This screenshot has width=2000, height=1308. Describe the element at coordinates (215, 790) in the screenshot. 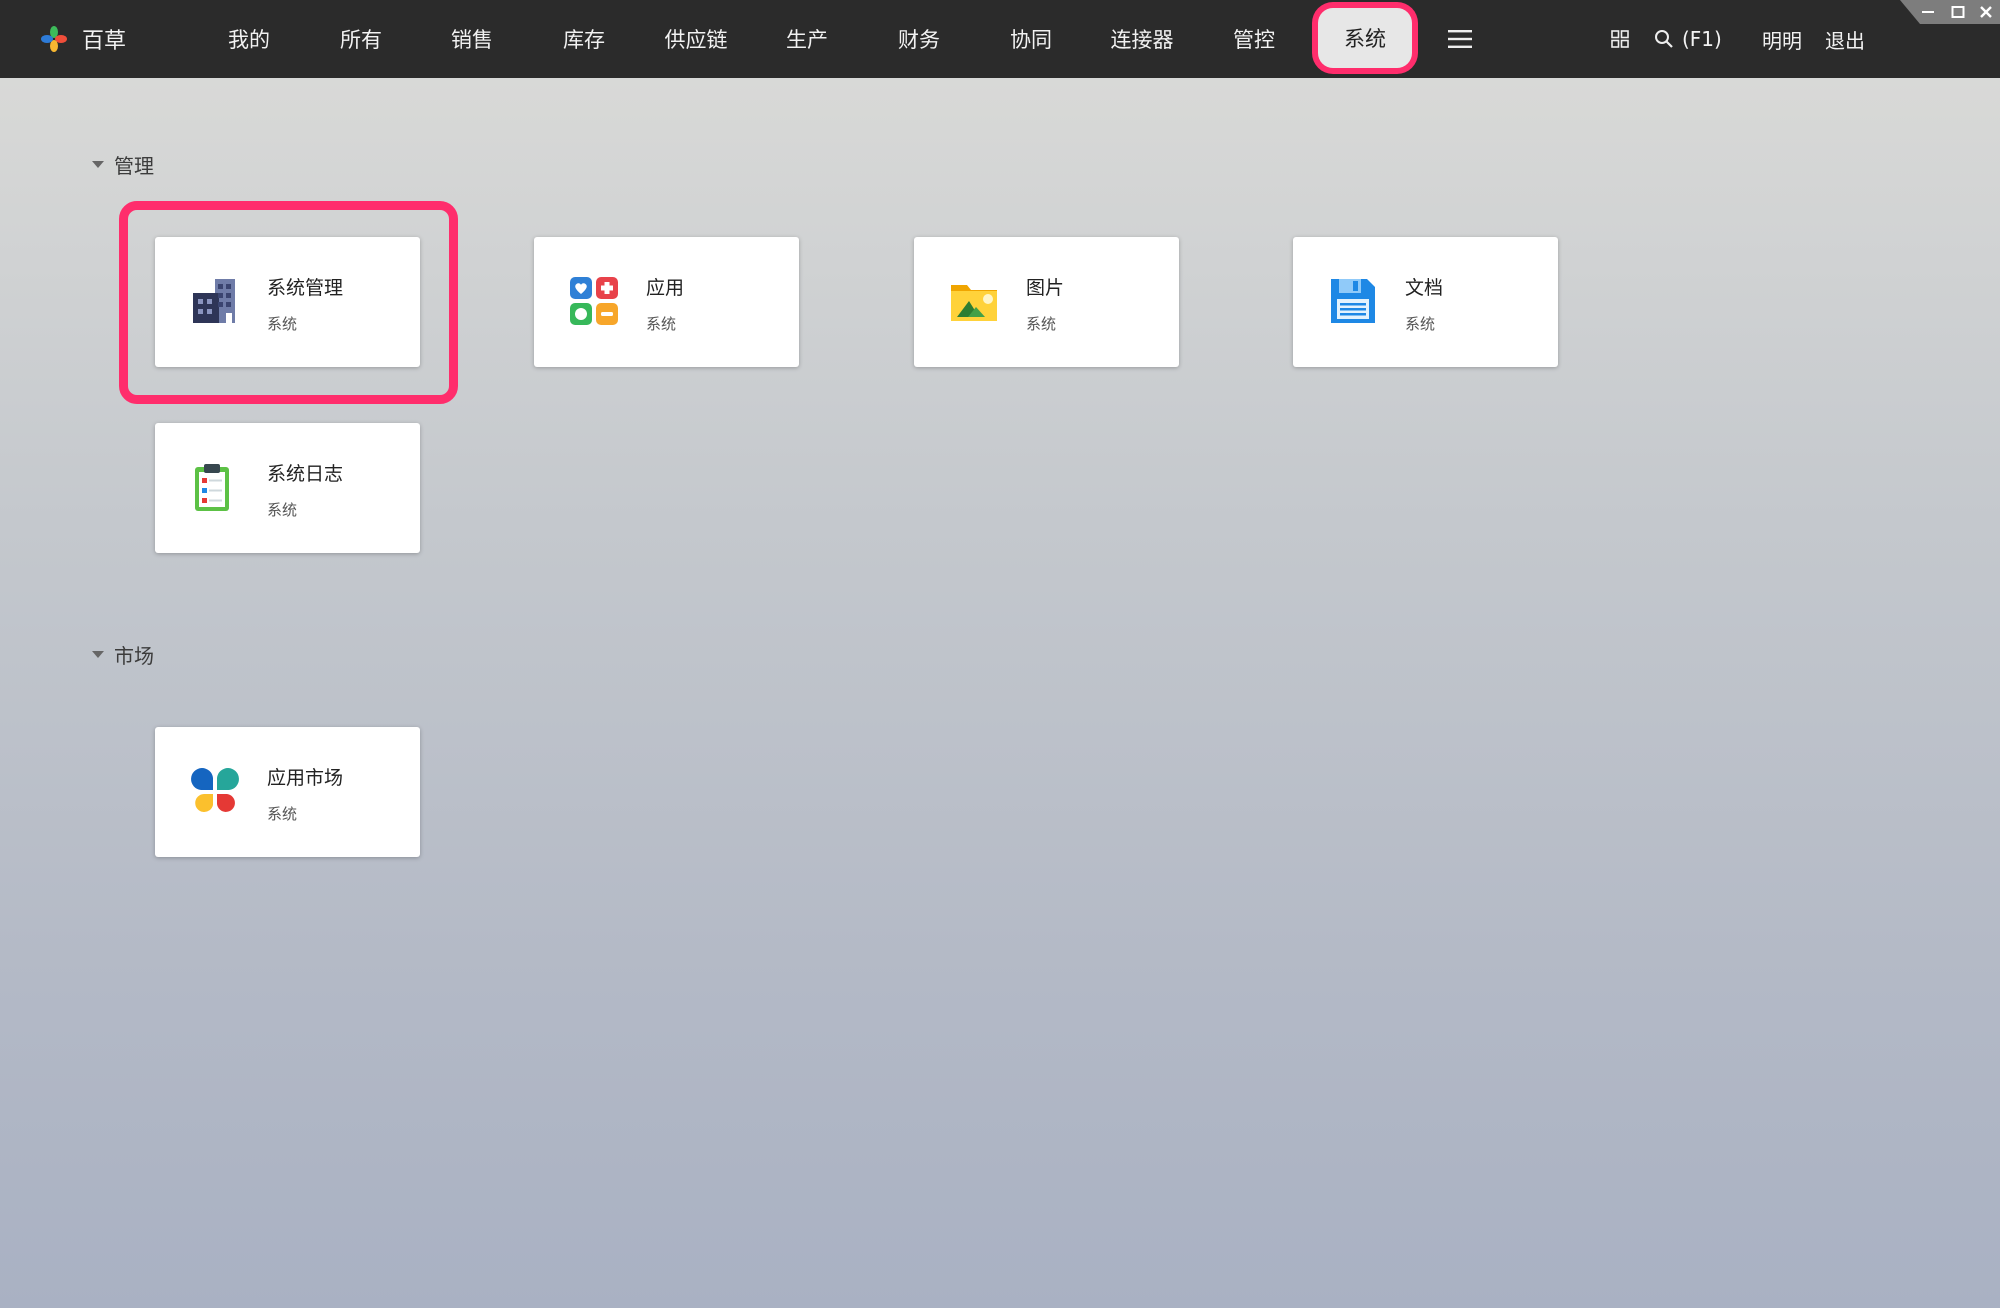

I see `petals-icon` at that location.